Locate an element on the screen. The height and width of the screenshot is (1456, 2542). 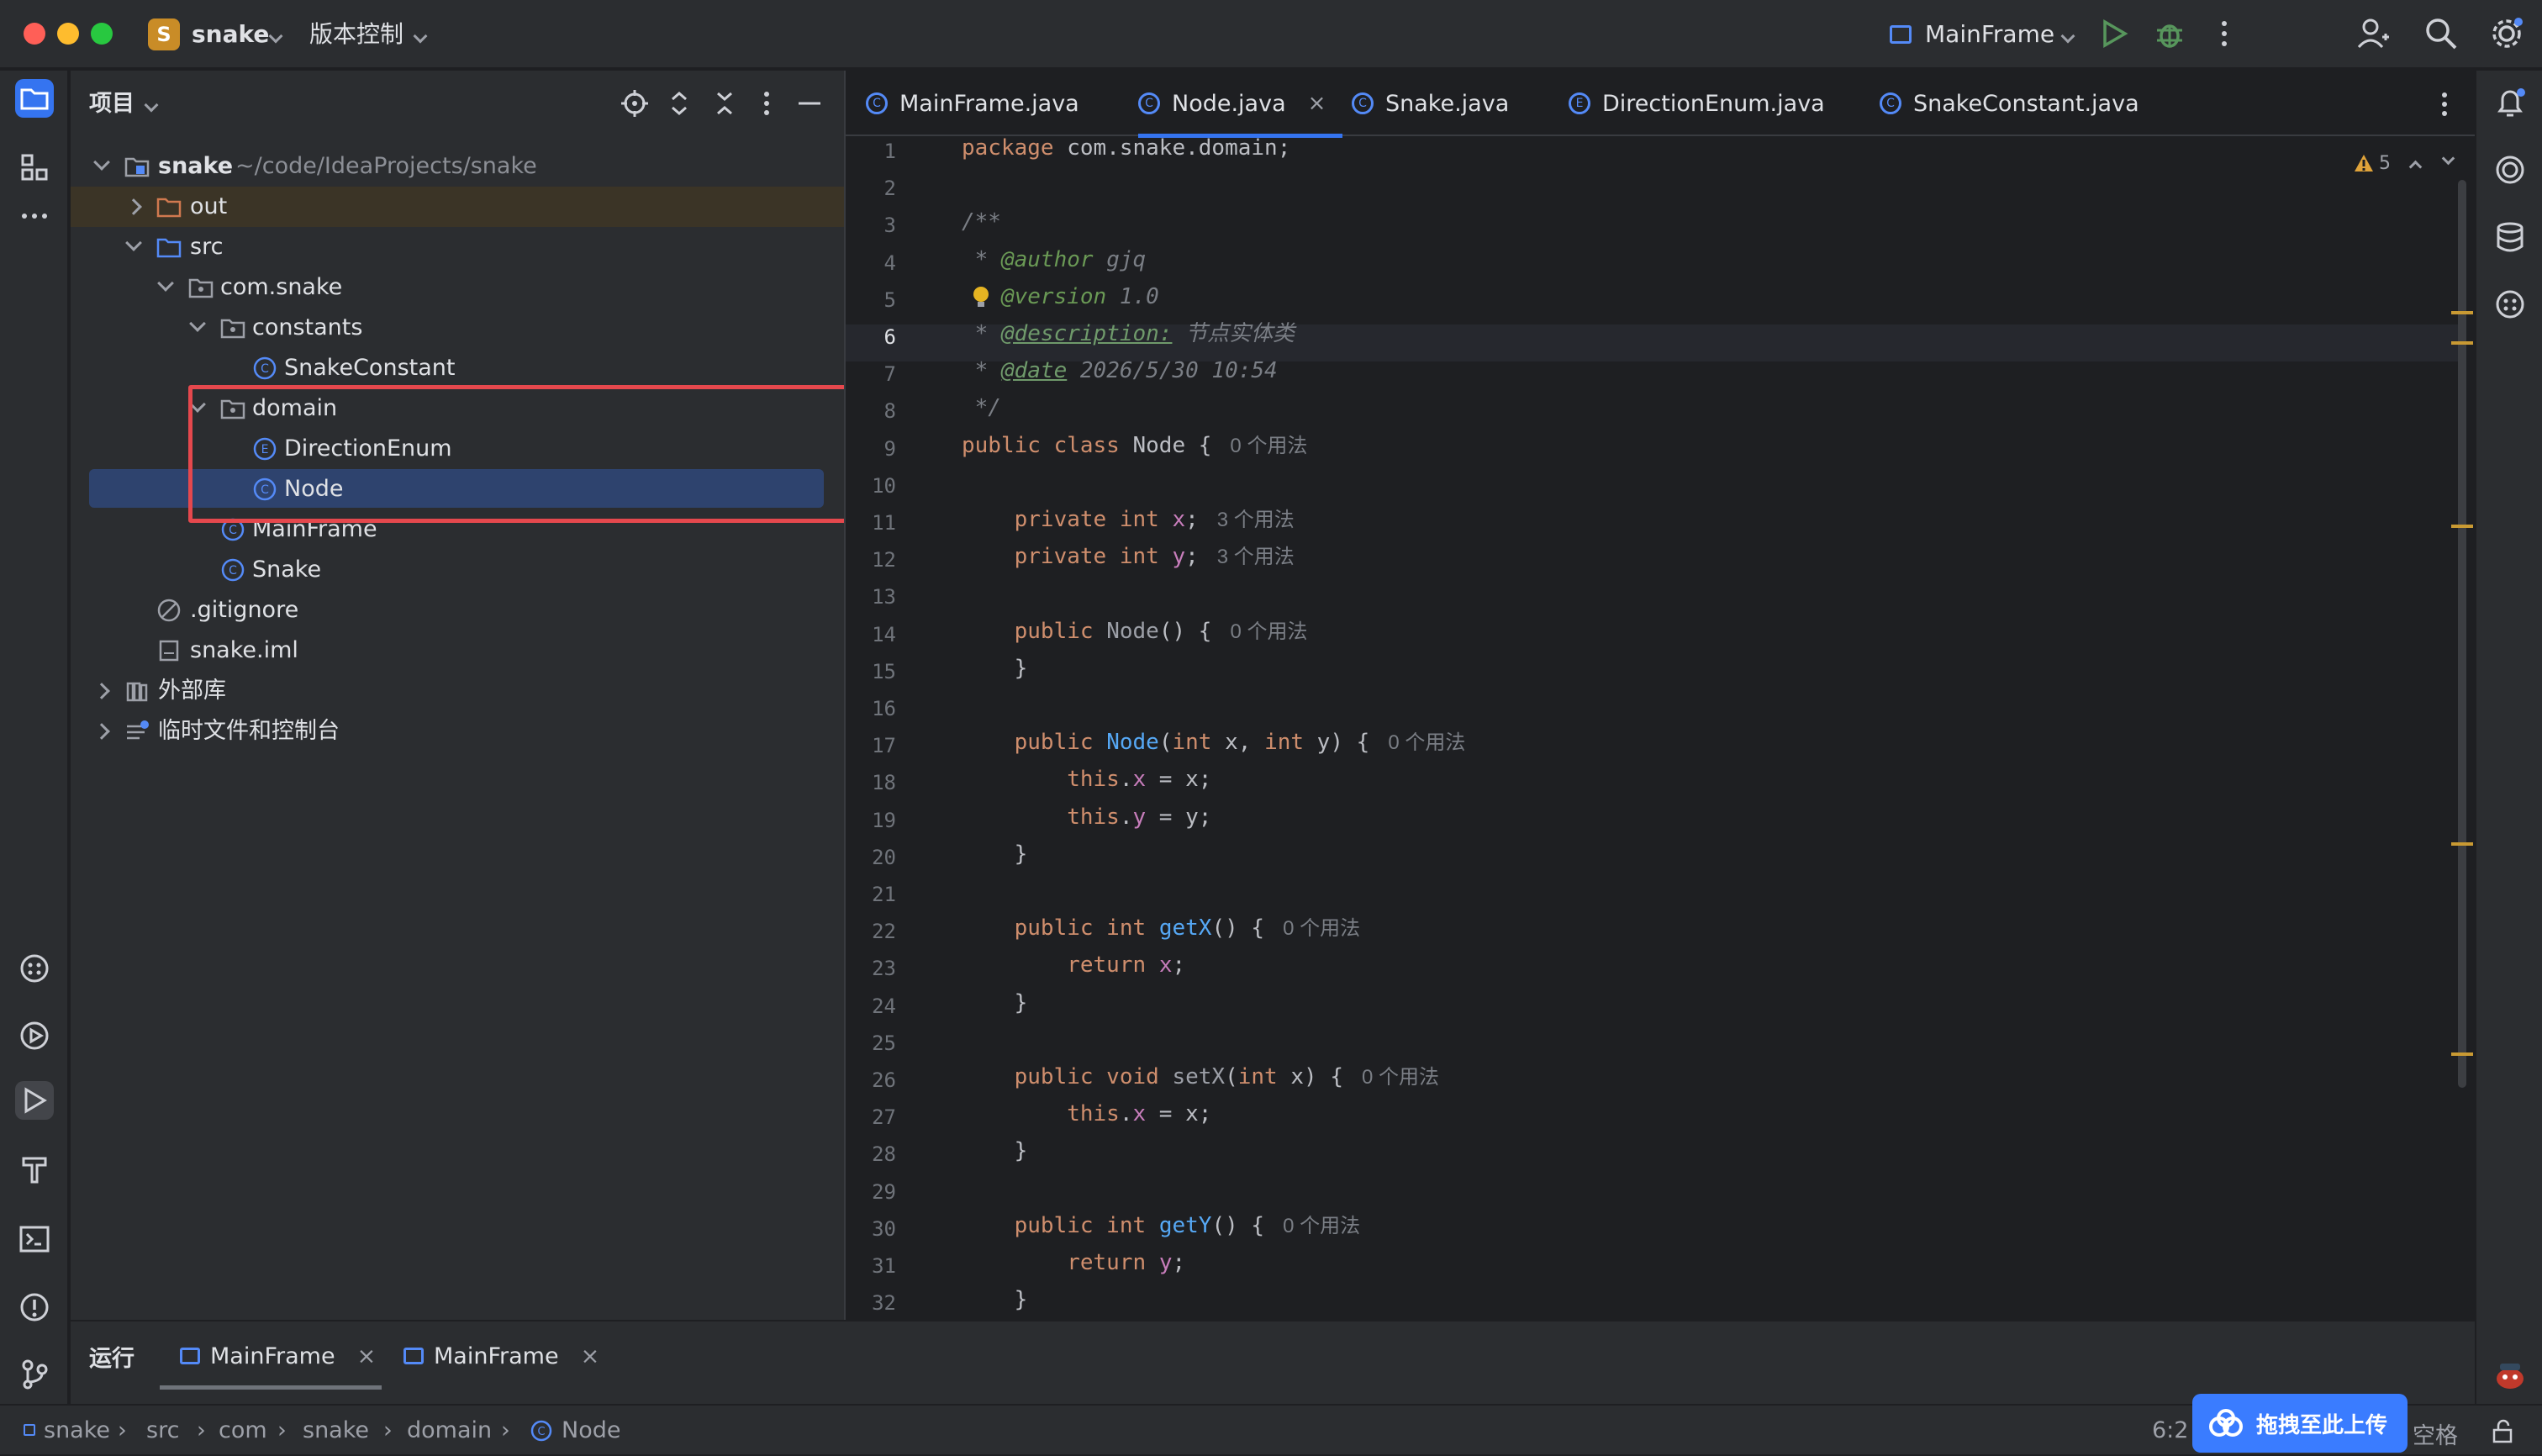
run-tool-button is located at coordinates (34, 1100).